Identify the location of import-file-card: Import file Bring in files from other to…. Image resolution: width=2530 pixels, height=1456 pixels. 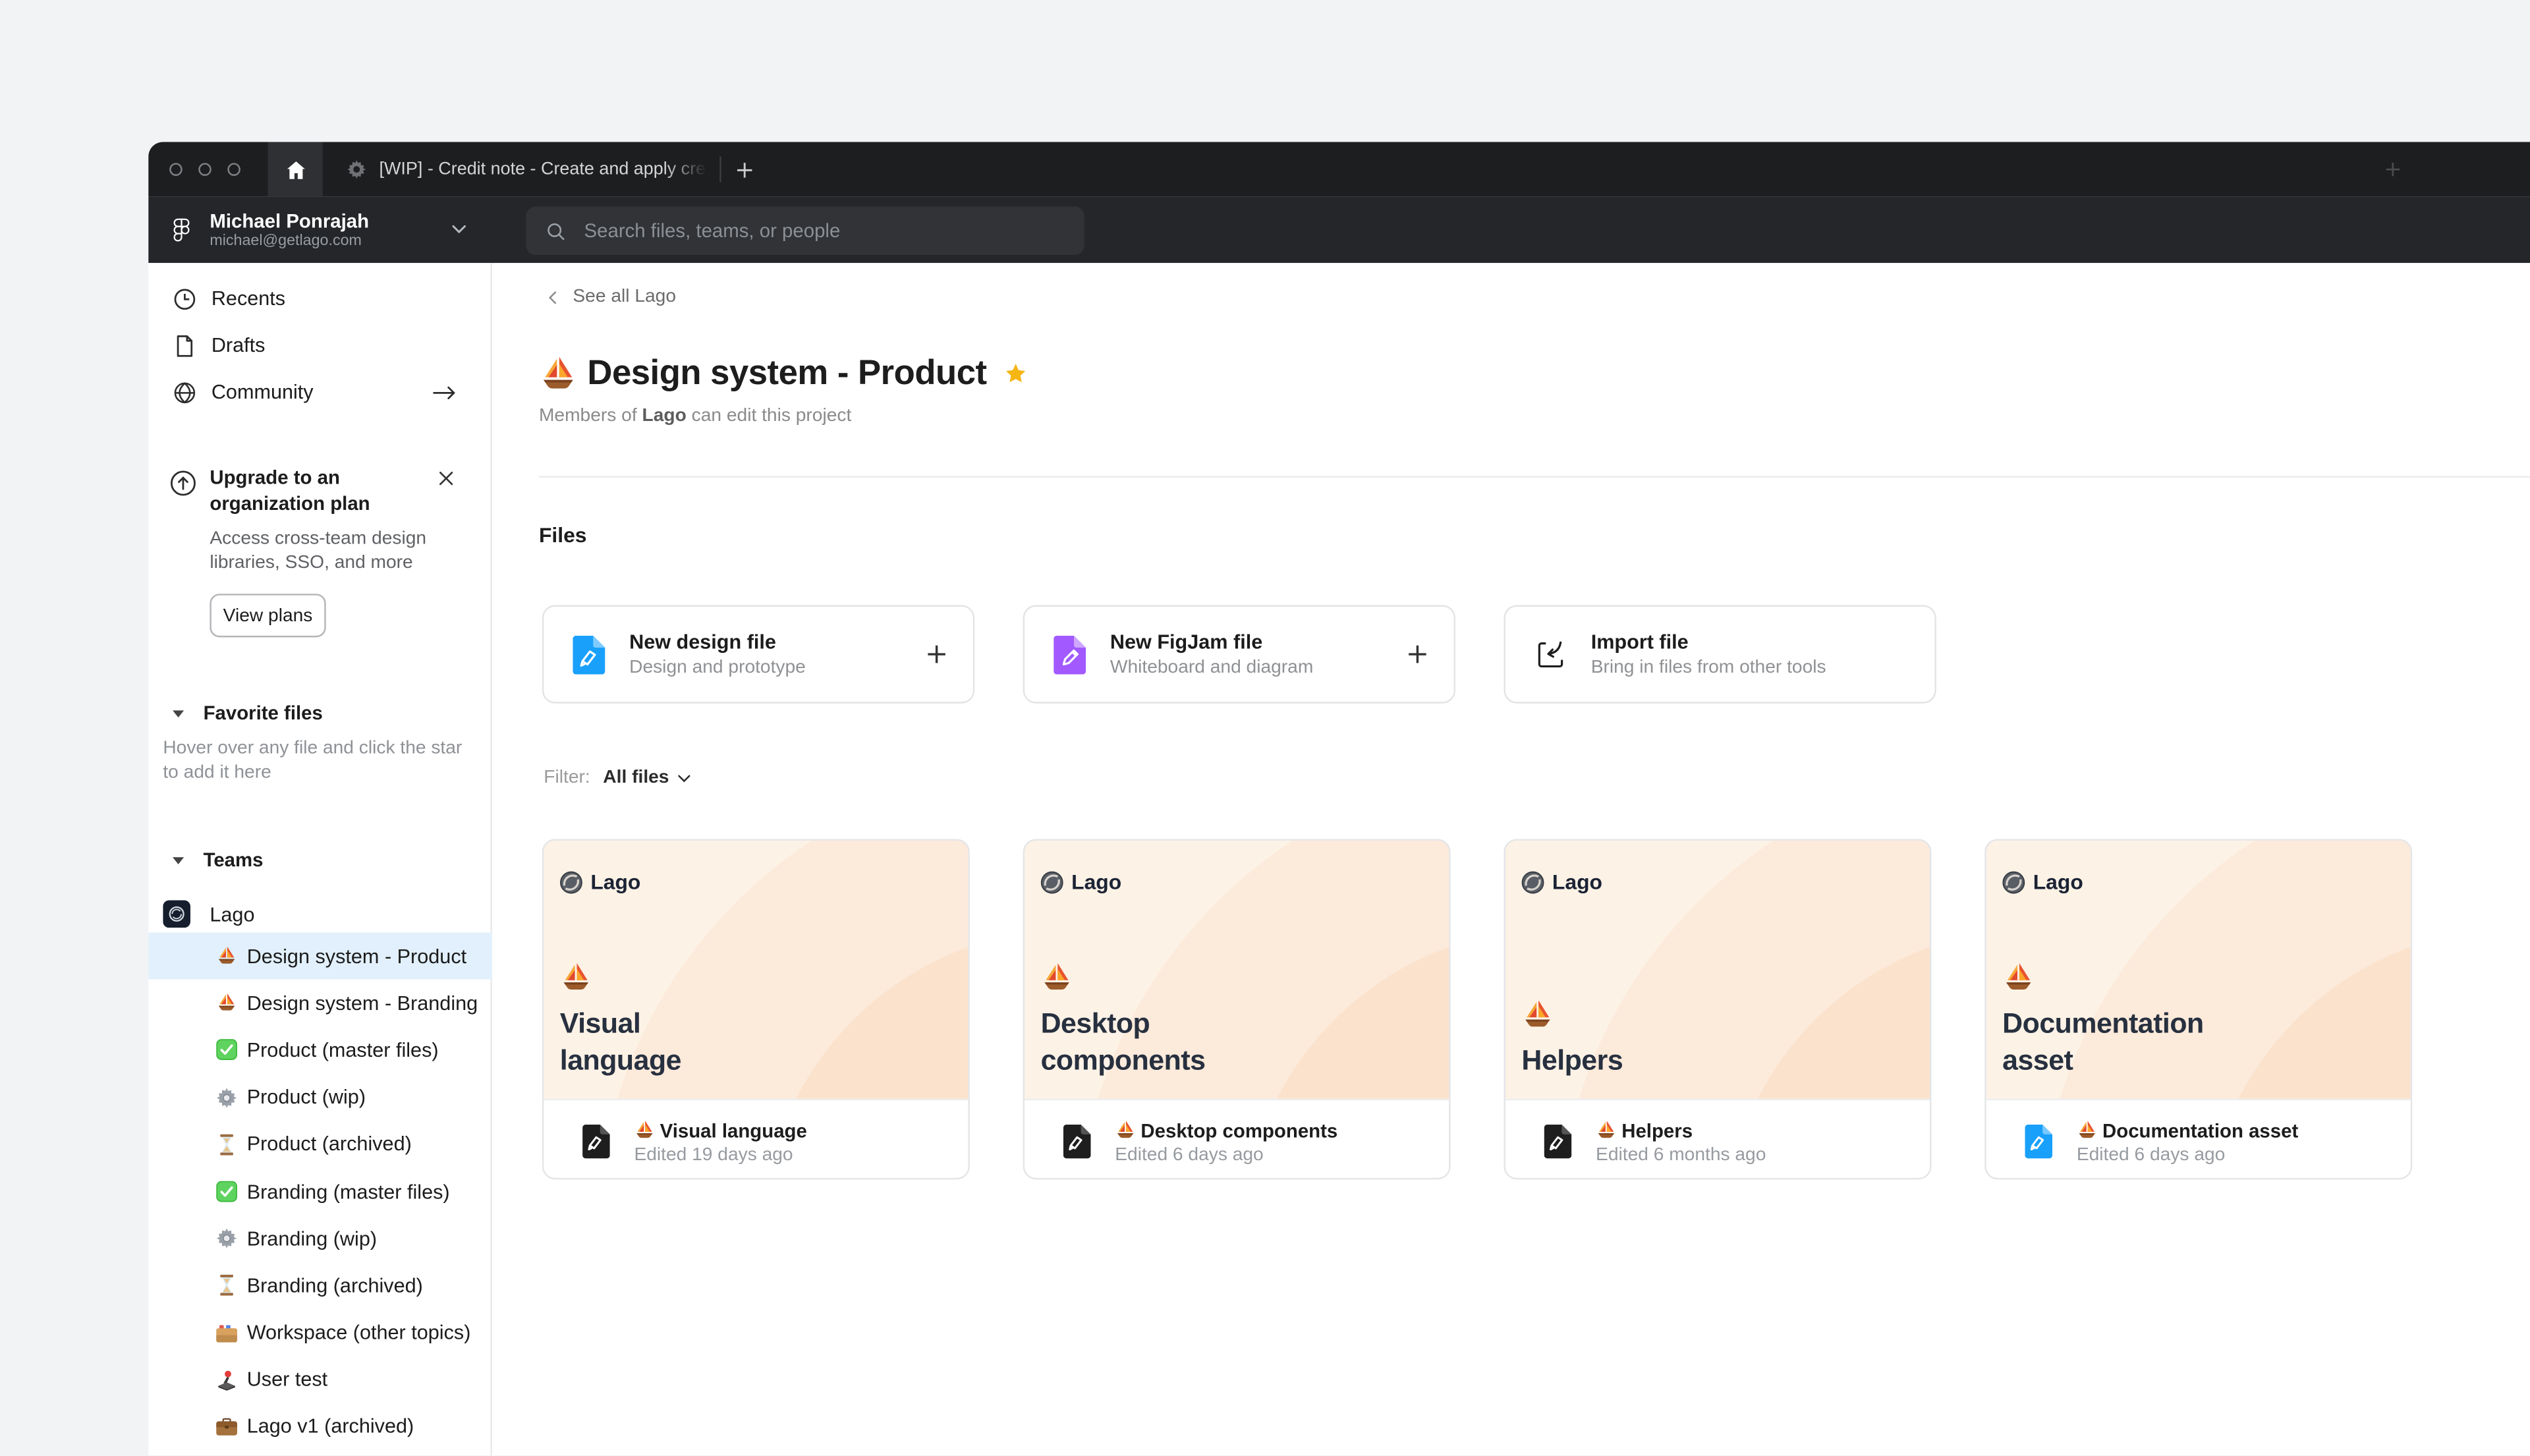
(1720, 654).